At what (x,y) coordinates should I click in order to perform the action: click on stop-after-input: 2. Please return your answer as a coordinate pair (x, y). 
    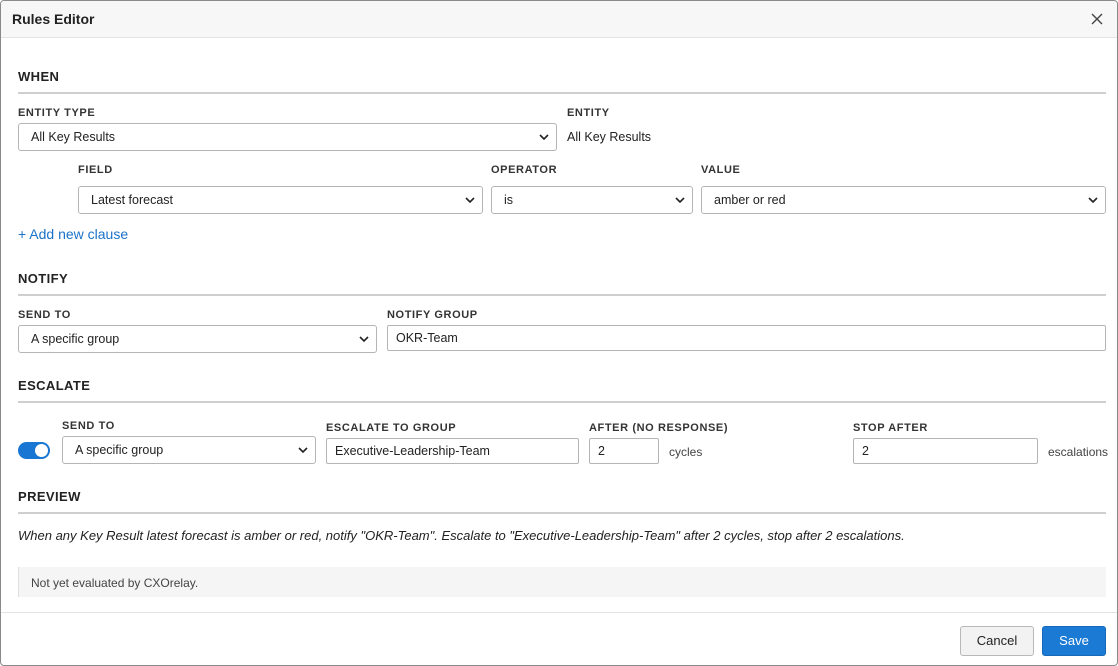
    Looking at the image, I should click on (945, 451).